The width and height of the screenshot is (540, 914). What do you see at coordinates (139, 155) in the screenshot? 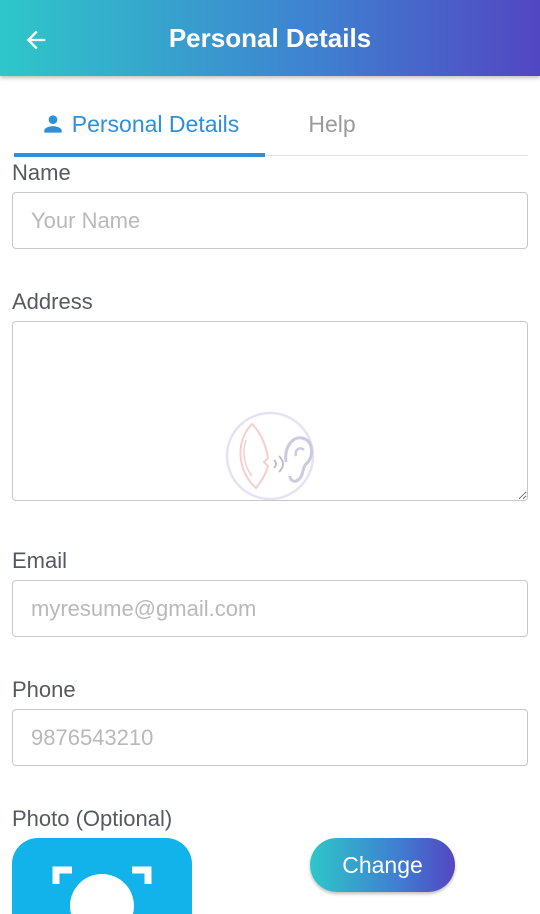
I see `active-tab-indicator` at bounding box center [139, 155].